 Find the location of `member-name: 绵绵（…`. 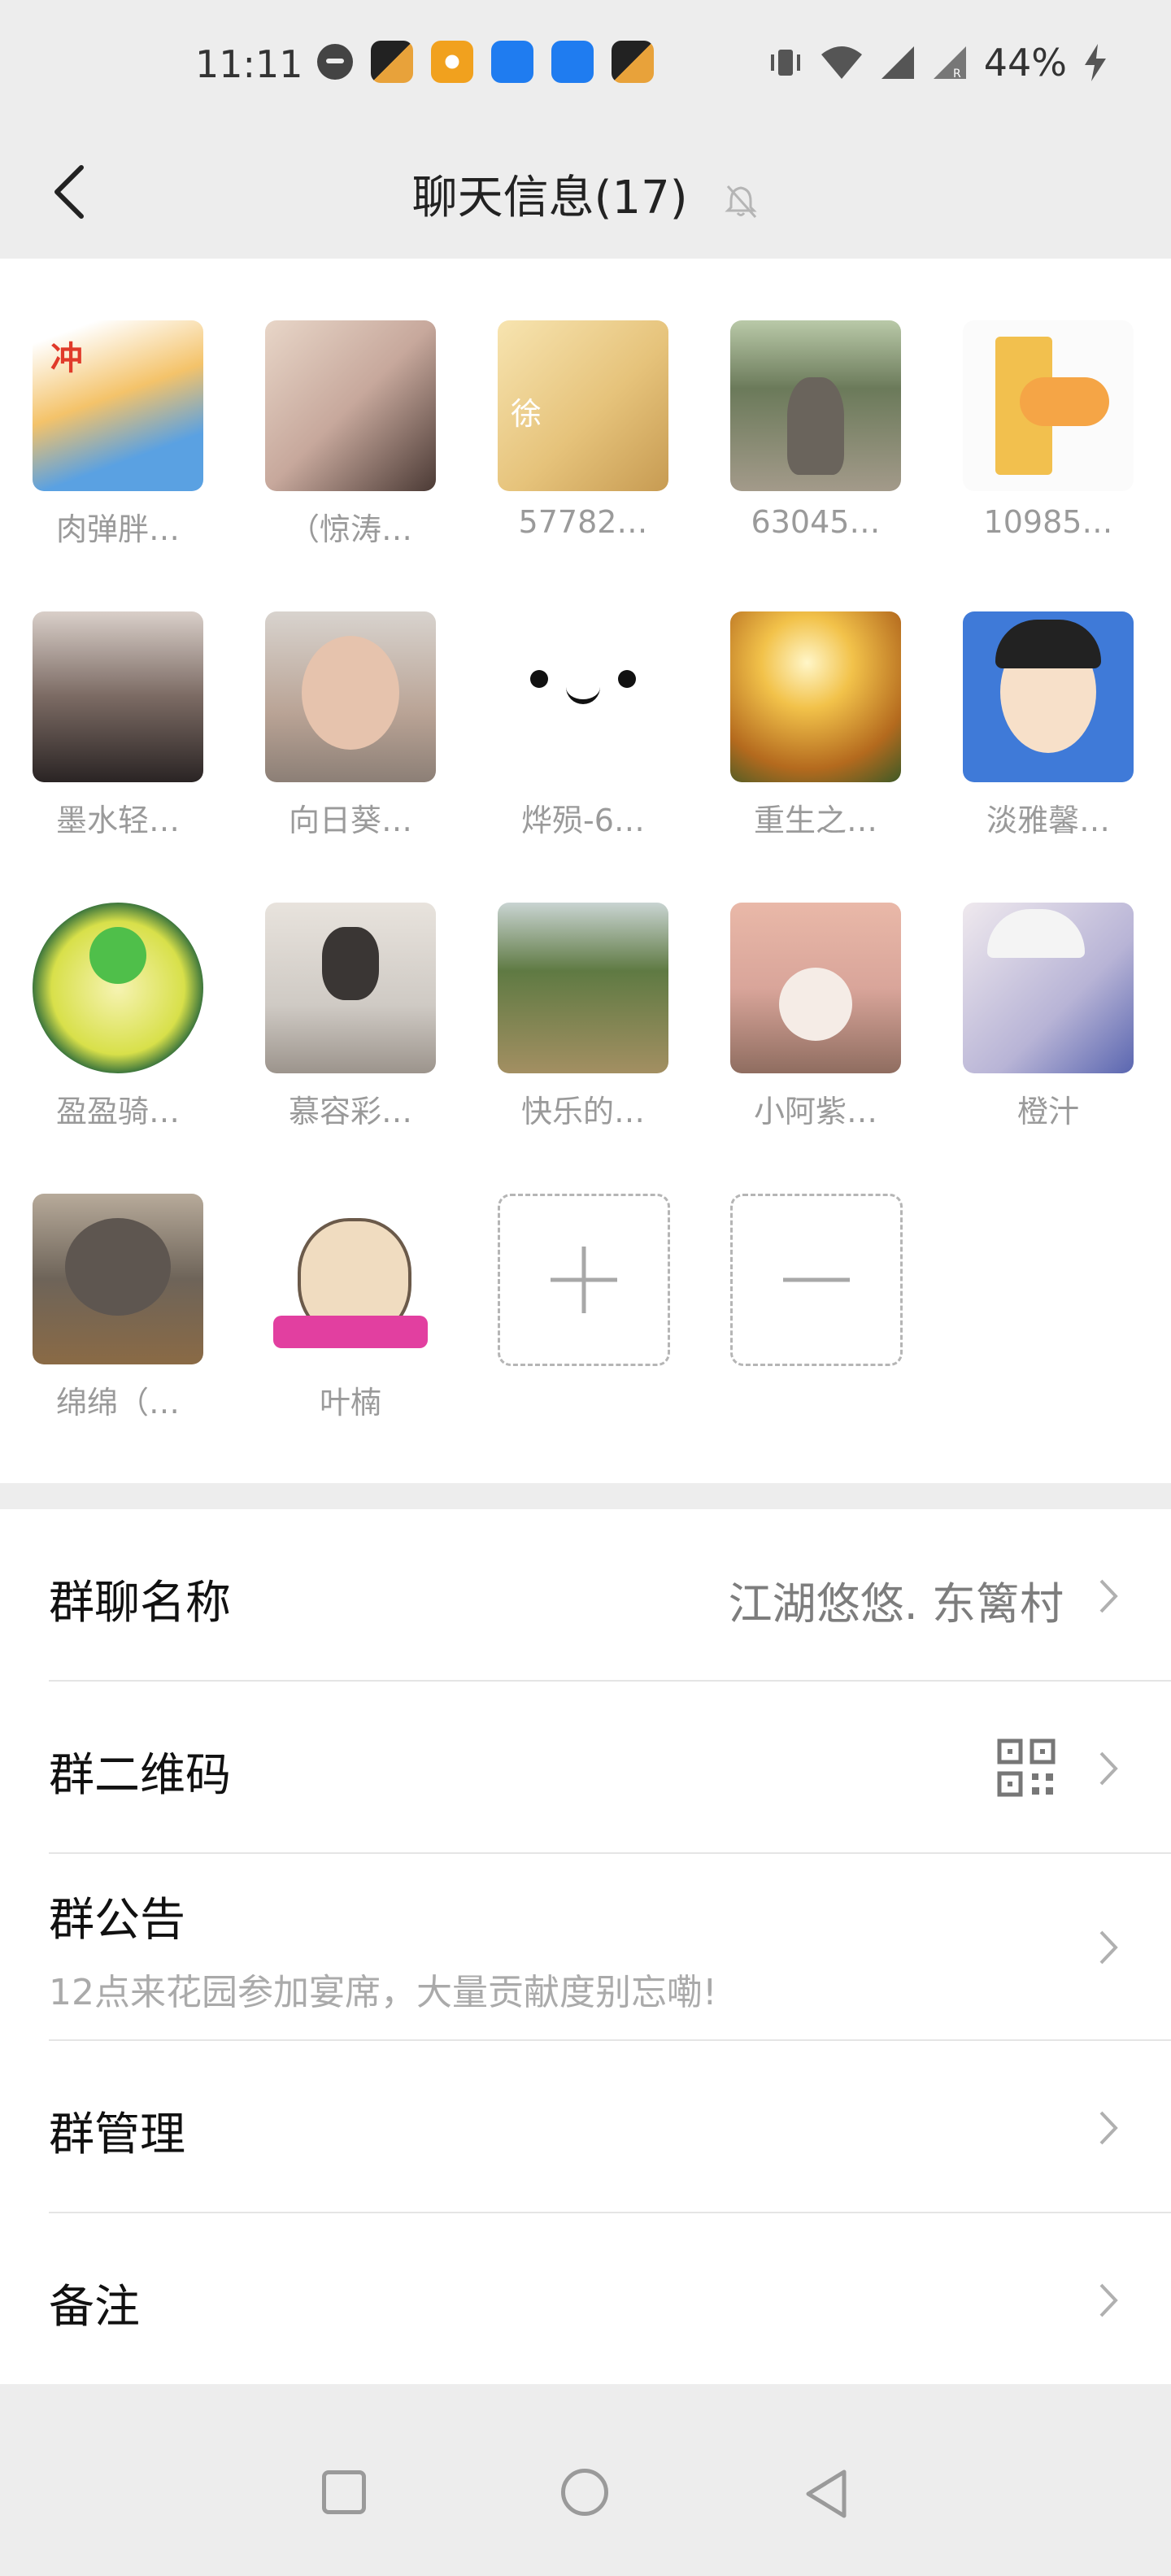

member-name: 绵绵（… is located at coordinates (117, 1403).